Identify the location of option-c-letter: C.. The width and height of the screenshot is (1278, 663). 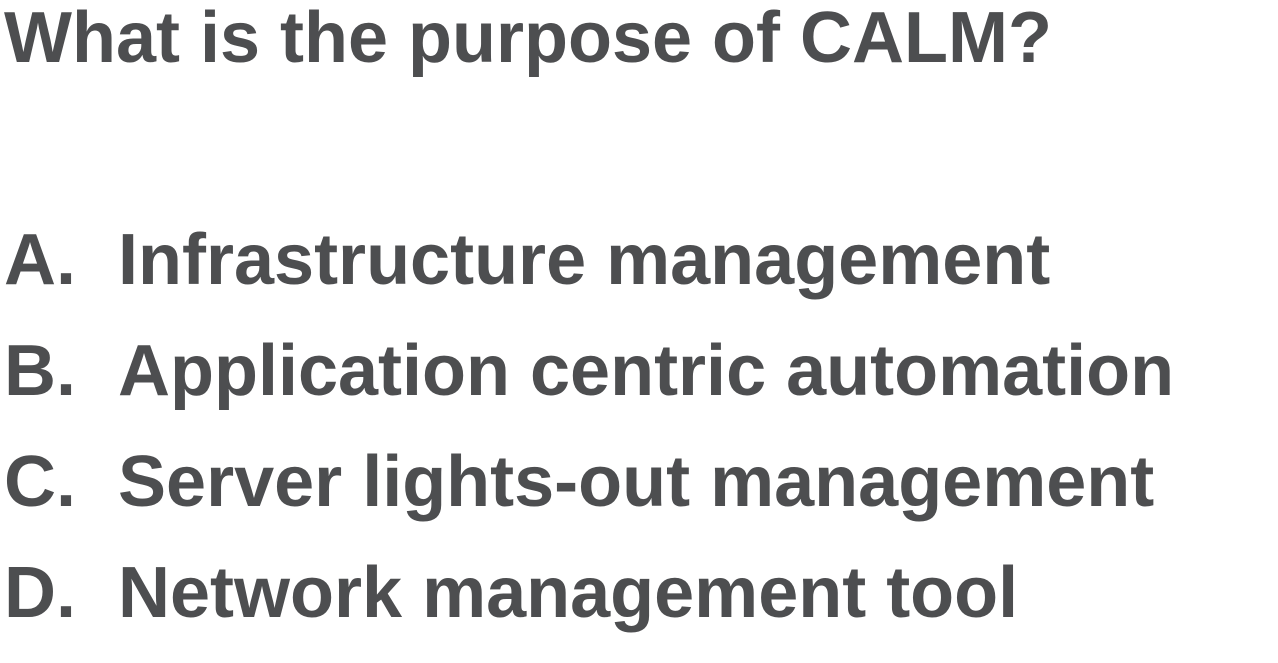
(40, 482).